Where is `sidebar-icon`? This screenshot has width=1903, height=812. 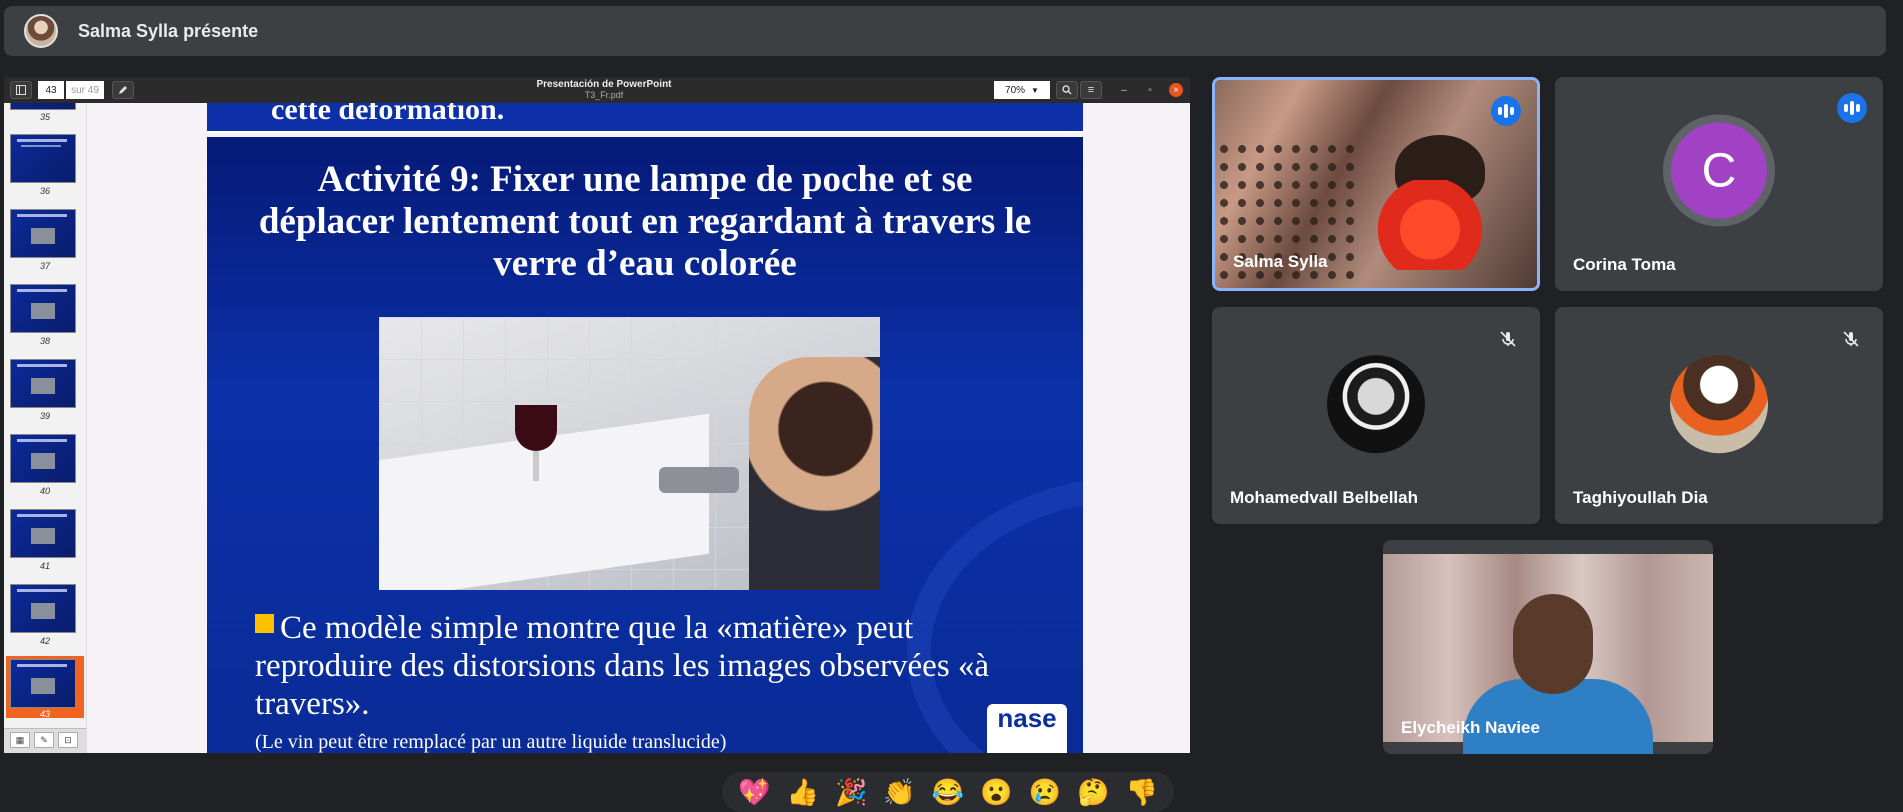
sidebar-icon is located at coordinates (21, 90).